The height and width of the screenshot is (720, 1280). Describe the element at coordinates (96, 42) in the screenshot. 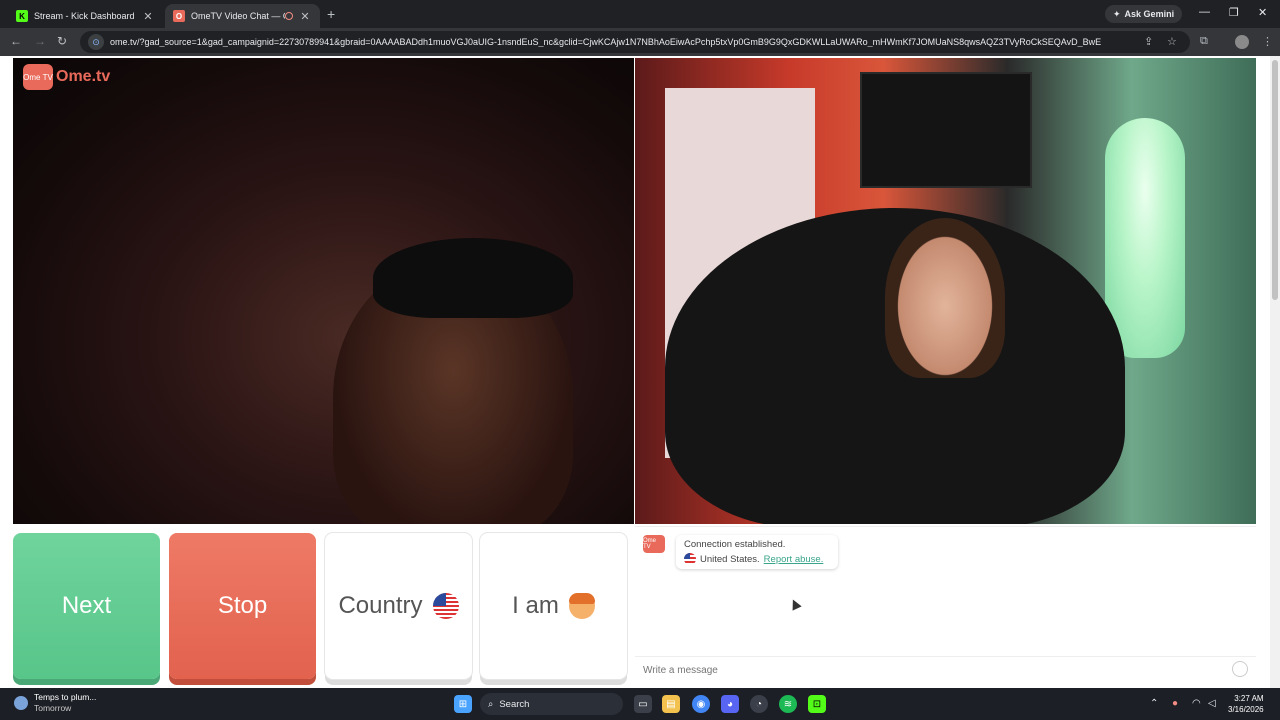

I see `site-info-icon: ⊙` at that location.